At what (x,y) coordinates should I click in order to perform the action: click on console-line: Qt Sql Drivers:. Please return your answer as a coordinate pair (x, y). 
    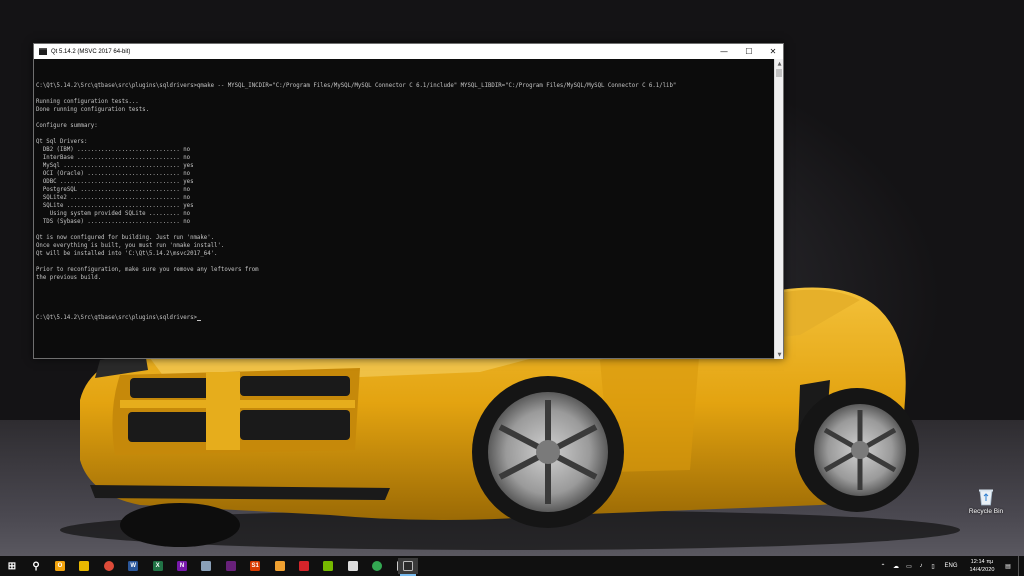
    Looking at the image, I should click on (62, 142).